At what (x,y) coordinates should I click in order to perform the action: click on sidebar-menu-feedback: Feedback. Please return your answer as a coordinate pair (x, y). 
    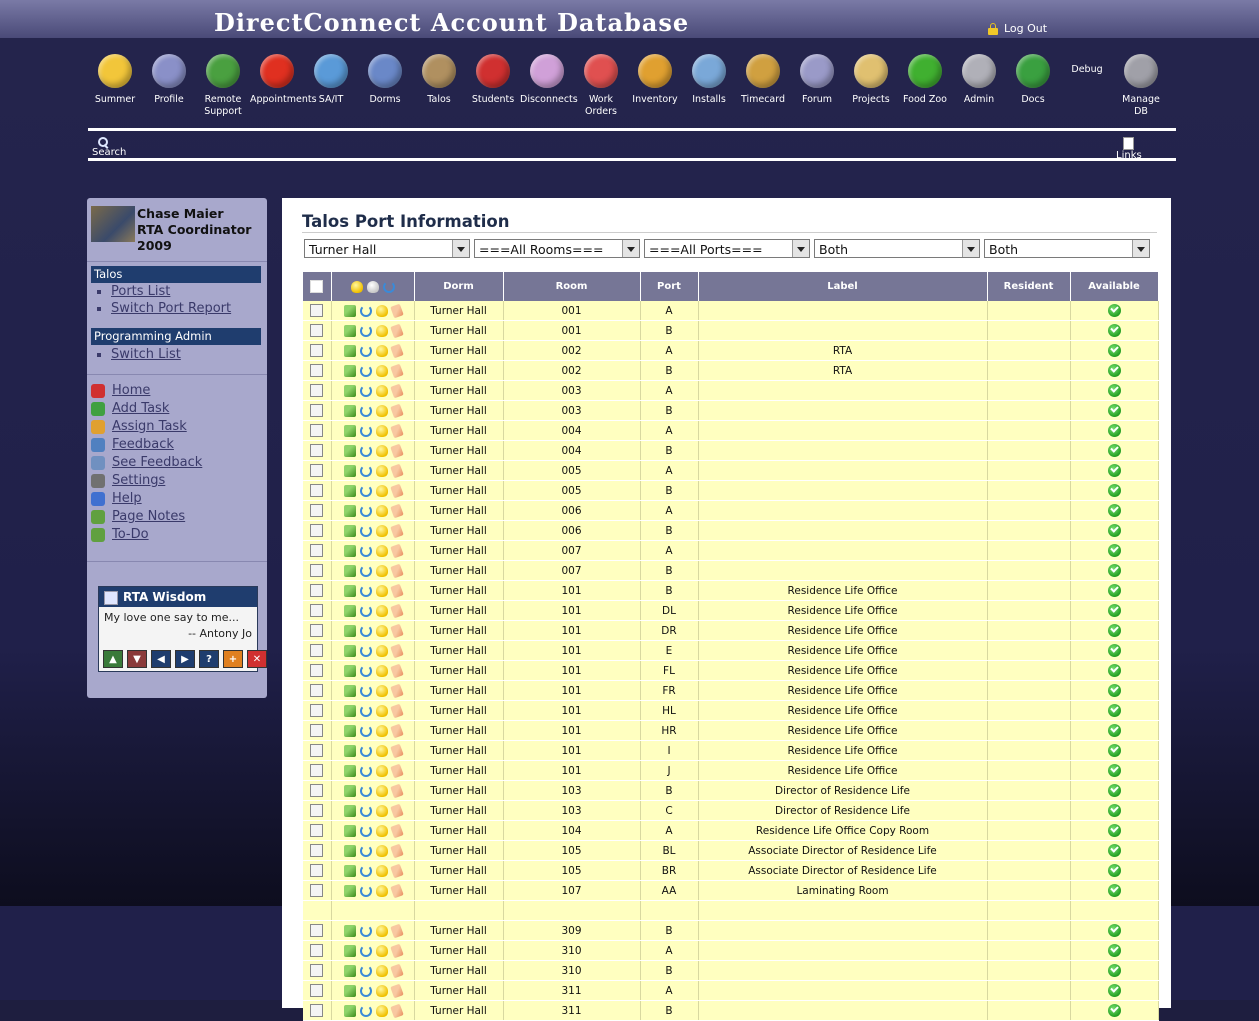
    Looking at the image, I should click on (132, 444).